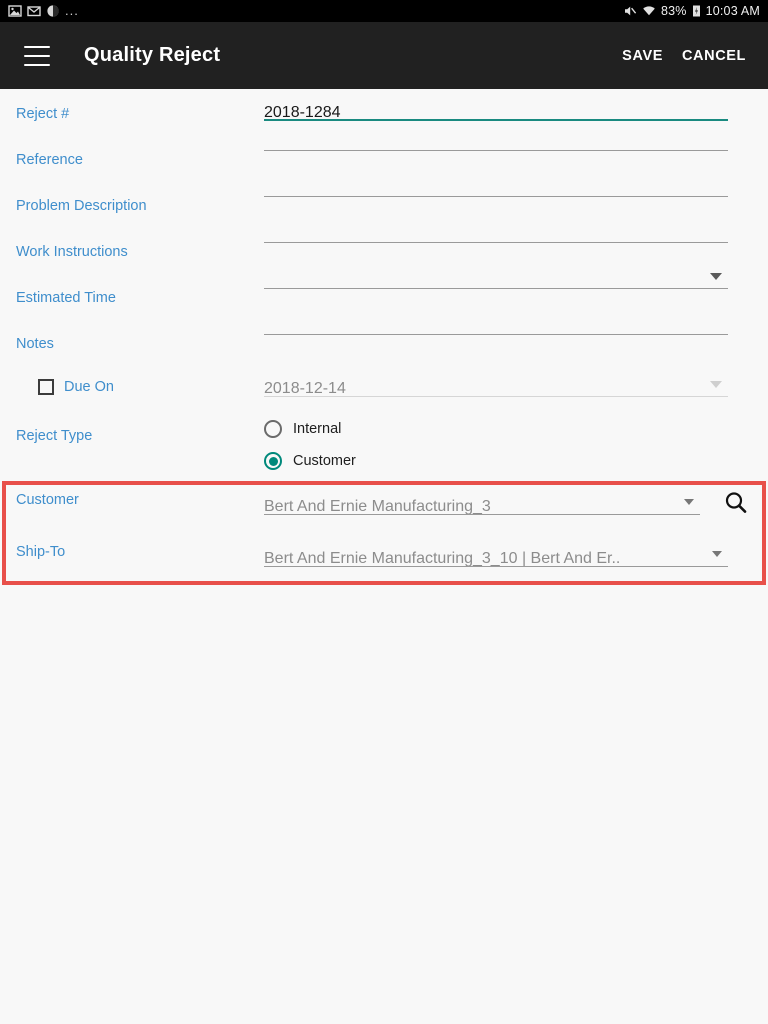 This screenshot has height=1024, width=768. Describe the element at coordinates (496, 334) in the screenshot. I see `underline-notes` at that location.